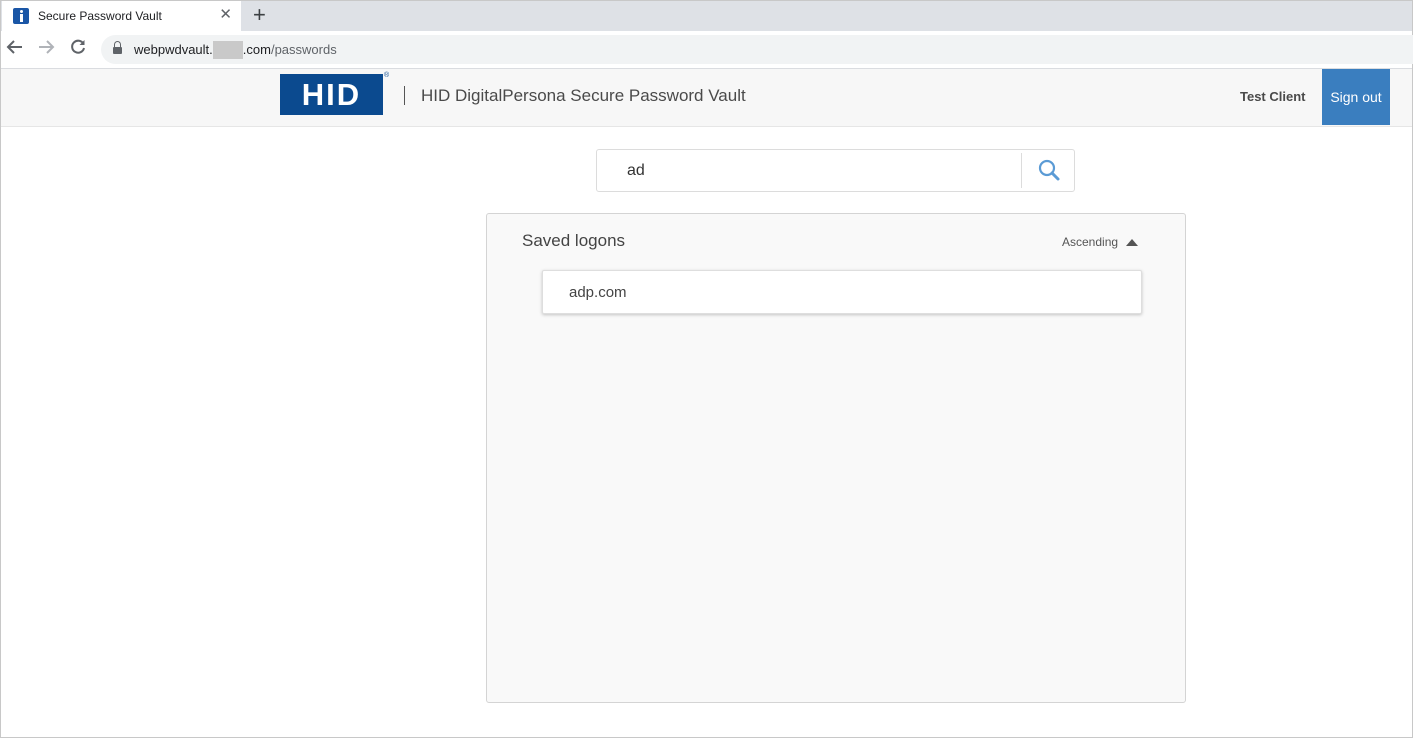 The image size is (1413, 738). I want to click on browser-toolbar: webpwdvault. .com /passwords, so click(707, 50).